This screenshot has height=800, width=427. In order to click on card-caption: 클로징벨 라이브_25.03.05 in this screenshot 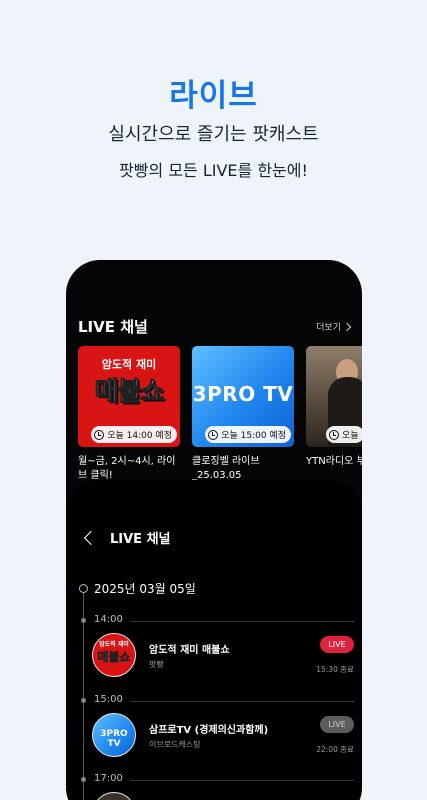, I will do `click(226, 468)`.